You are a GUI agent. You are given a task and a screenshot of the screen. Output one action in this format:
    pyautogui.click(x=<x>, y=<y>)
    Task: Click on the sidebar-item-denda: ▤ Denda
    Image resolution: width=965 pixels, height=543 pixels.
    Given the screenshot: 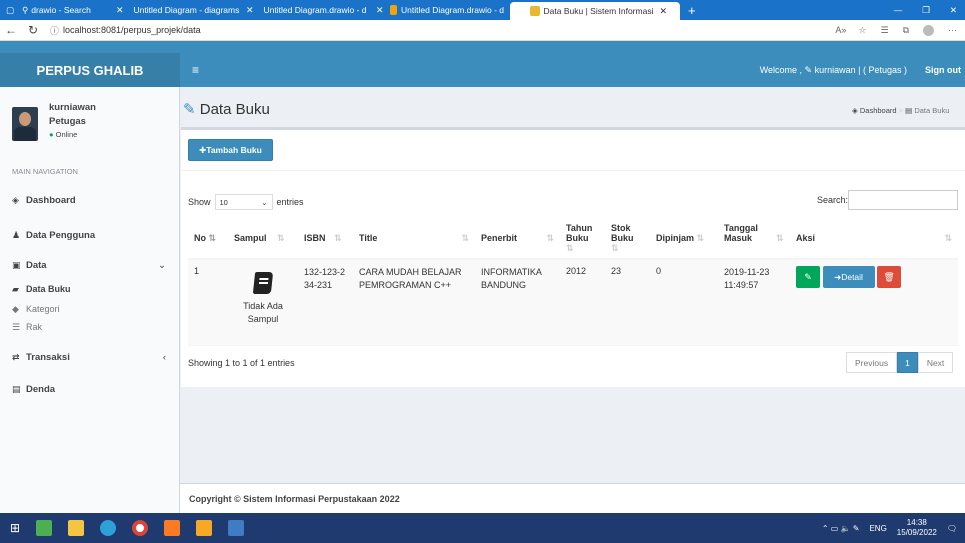 What is the action you would take?
    pyautogui.click(x=90, y=389)
    